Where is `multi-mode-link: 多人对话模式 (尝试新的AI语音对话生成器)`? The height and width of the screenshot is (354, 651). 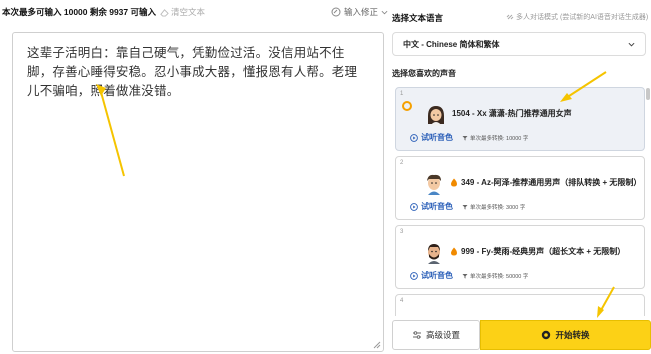 multi-mode-link: 多人对话模式 (尝试新的AI语音对话生成器) is located at coordinates (577, 17).